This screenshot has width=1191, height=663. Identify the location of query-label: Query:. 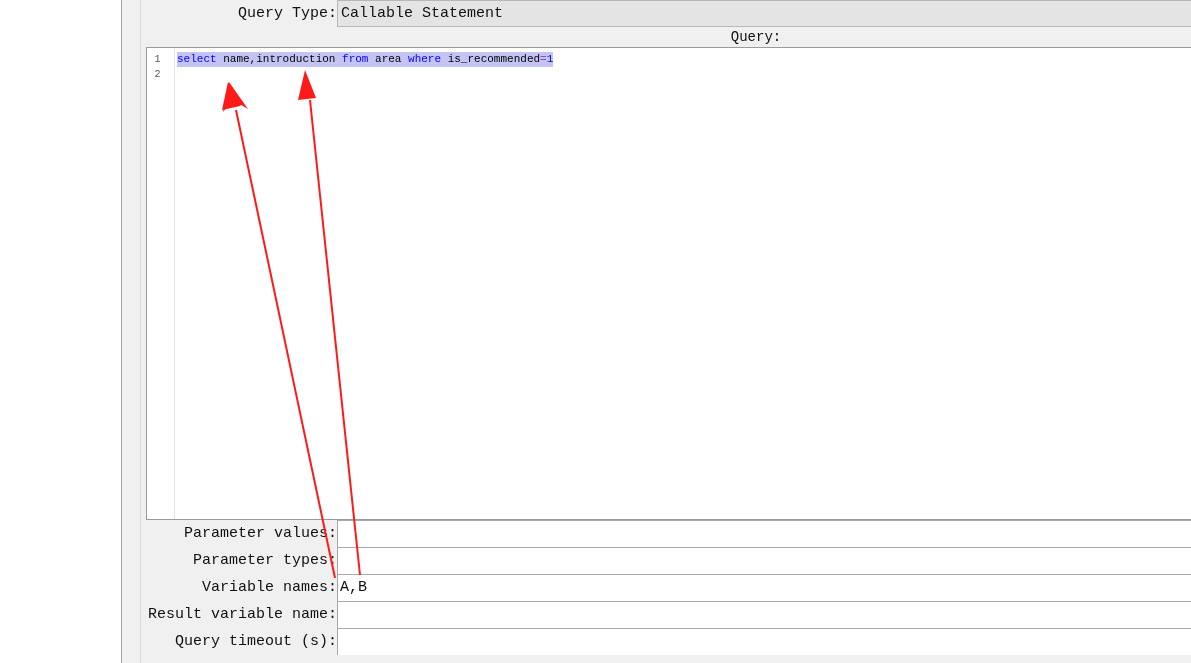
(756, 37).